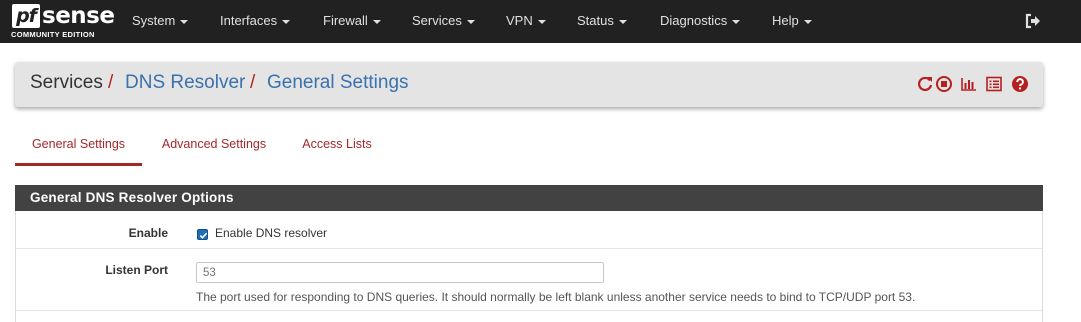  Describe the element at coordinates (969, 84) in the screenshot. I see `bar-chart-icon` at that location.